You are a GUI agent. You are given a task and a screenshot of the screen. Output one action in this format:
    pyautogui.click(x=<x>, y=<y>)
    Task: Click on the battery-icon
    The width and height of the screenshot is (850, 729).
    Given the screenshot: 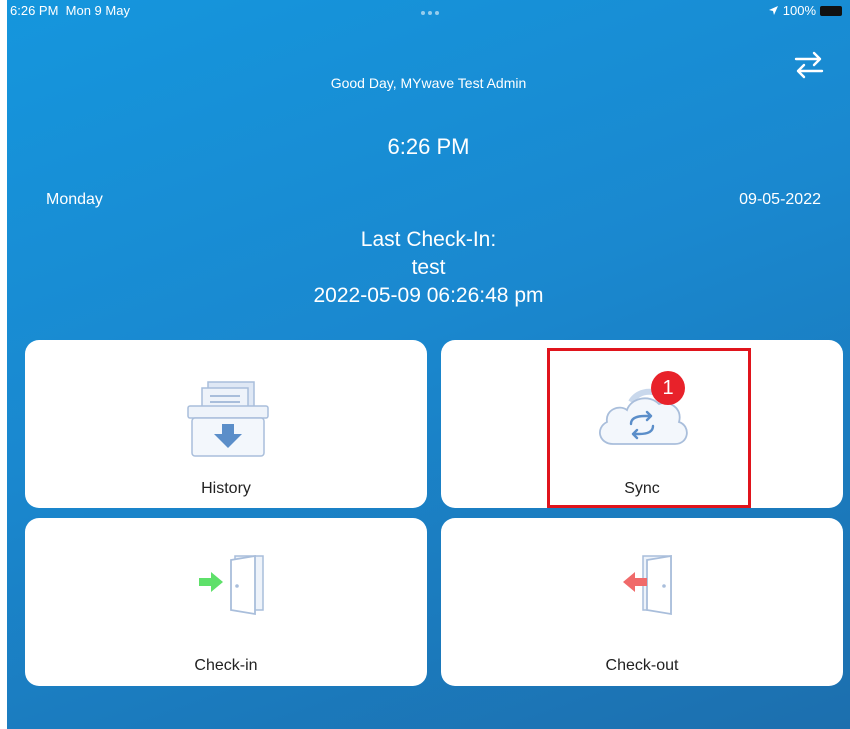 What is the action you would take?
    pyautogui.click(x=831, y=10)
    